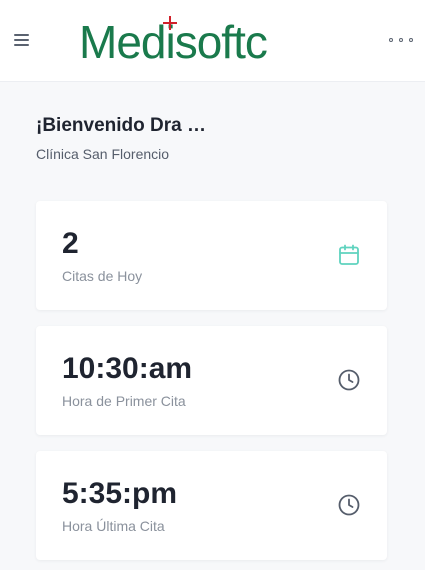 The height and width of the screenshot is (570, 425). I want to click on calendar-icon, so click(349, 255).